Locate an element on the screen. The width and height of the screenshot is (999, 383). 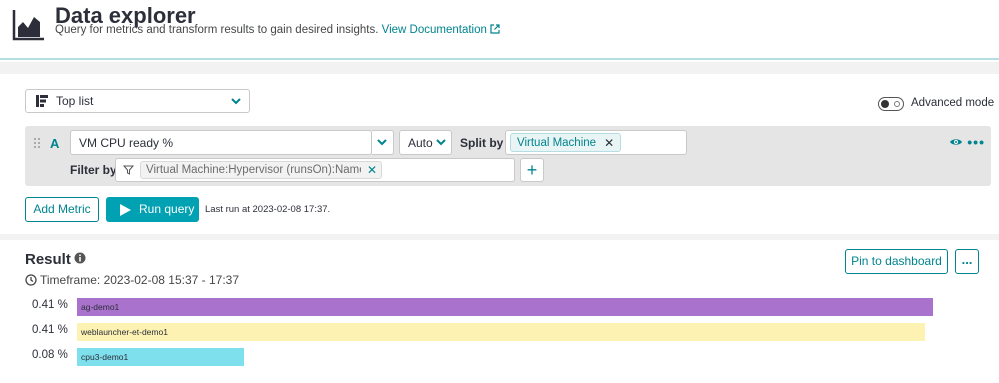
external-link-icon is located at coordinates (495, 29).